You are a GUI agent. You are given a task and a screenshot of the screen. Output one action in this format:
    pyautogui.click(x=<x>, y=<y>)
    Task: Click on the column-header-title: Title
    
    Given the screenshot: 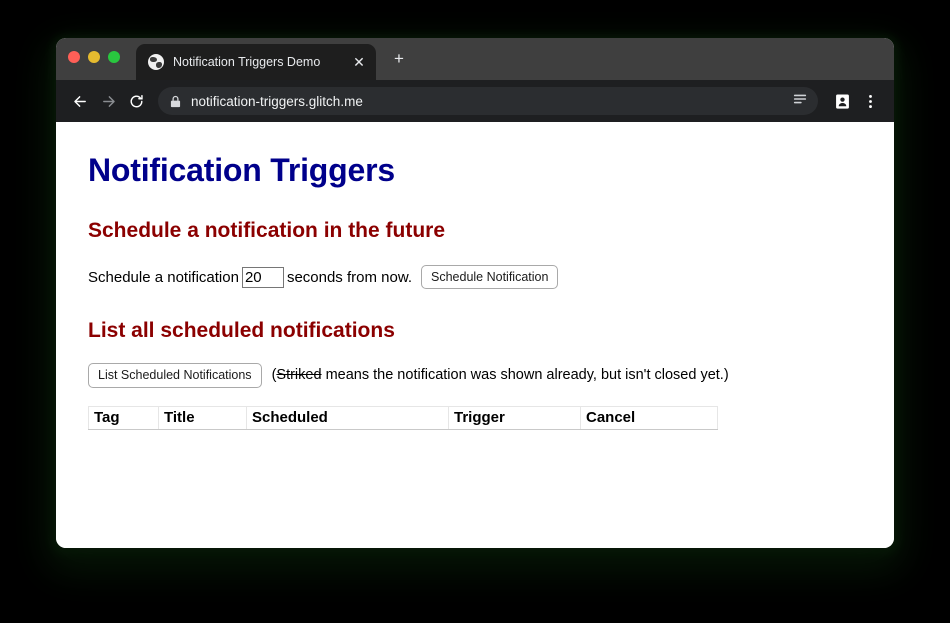 What is the action you would take?
    pyautogui.click(x=202, y=417)
    